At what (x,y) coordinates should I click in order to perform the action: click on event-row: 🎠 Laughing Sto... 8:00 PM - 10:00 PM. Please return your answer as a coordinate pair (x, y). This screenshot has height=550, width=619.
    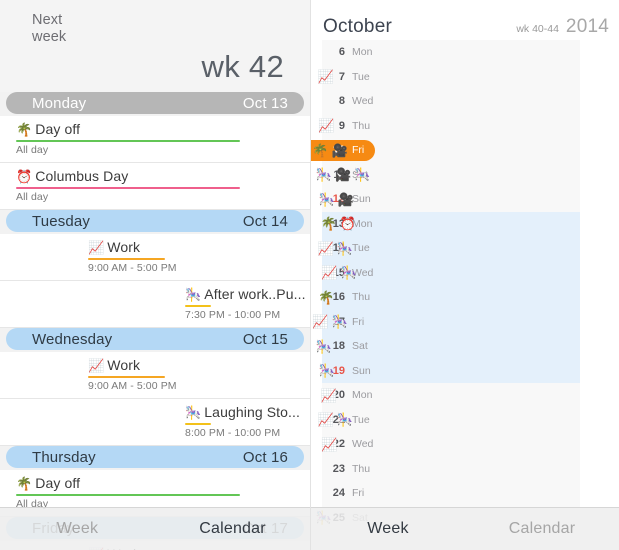
    Looking at the image, I should click on (155, 422).